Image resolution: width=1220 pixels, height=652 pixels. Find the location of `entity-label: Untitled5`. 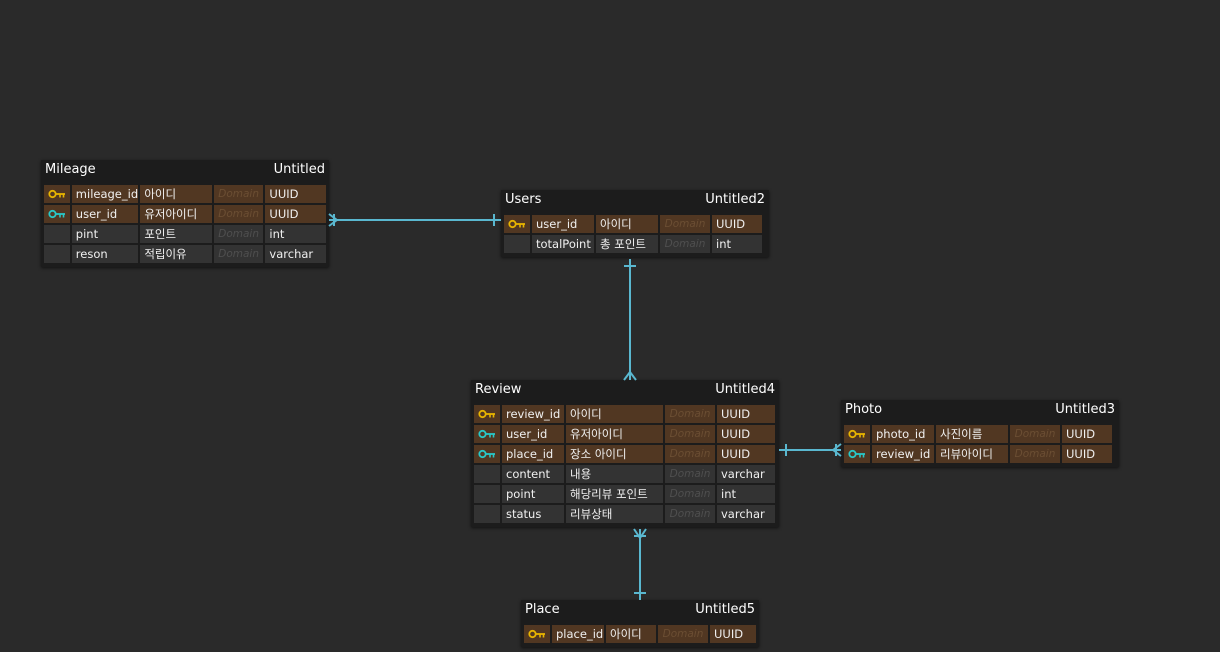

entity-label: Untitled5 is located at coordinates (725, 609).